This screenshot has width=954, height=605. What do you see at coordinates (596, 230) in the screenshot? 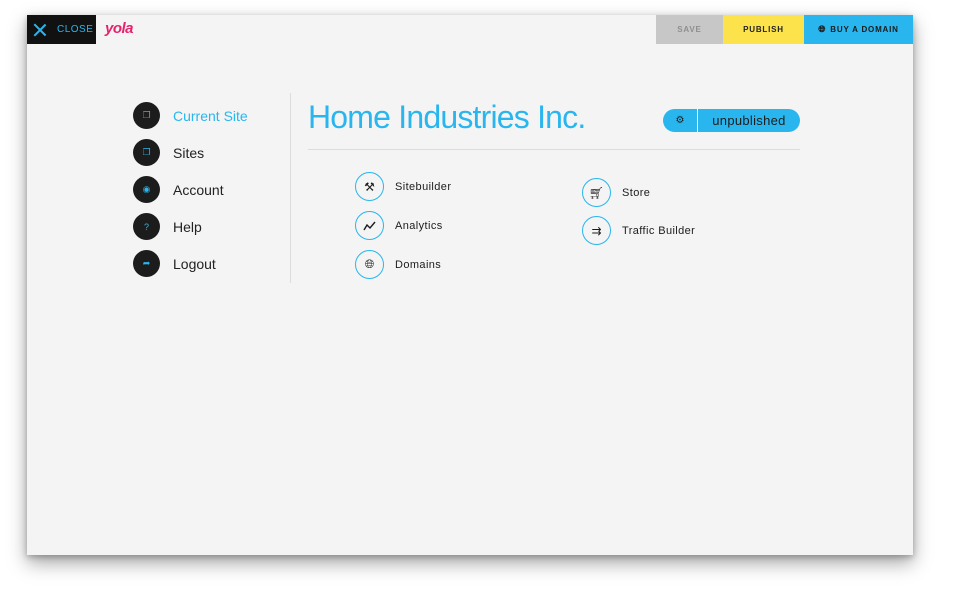
I see `arrows-icon: ⇉` at bounding box center [596, 230].